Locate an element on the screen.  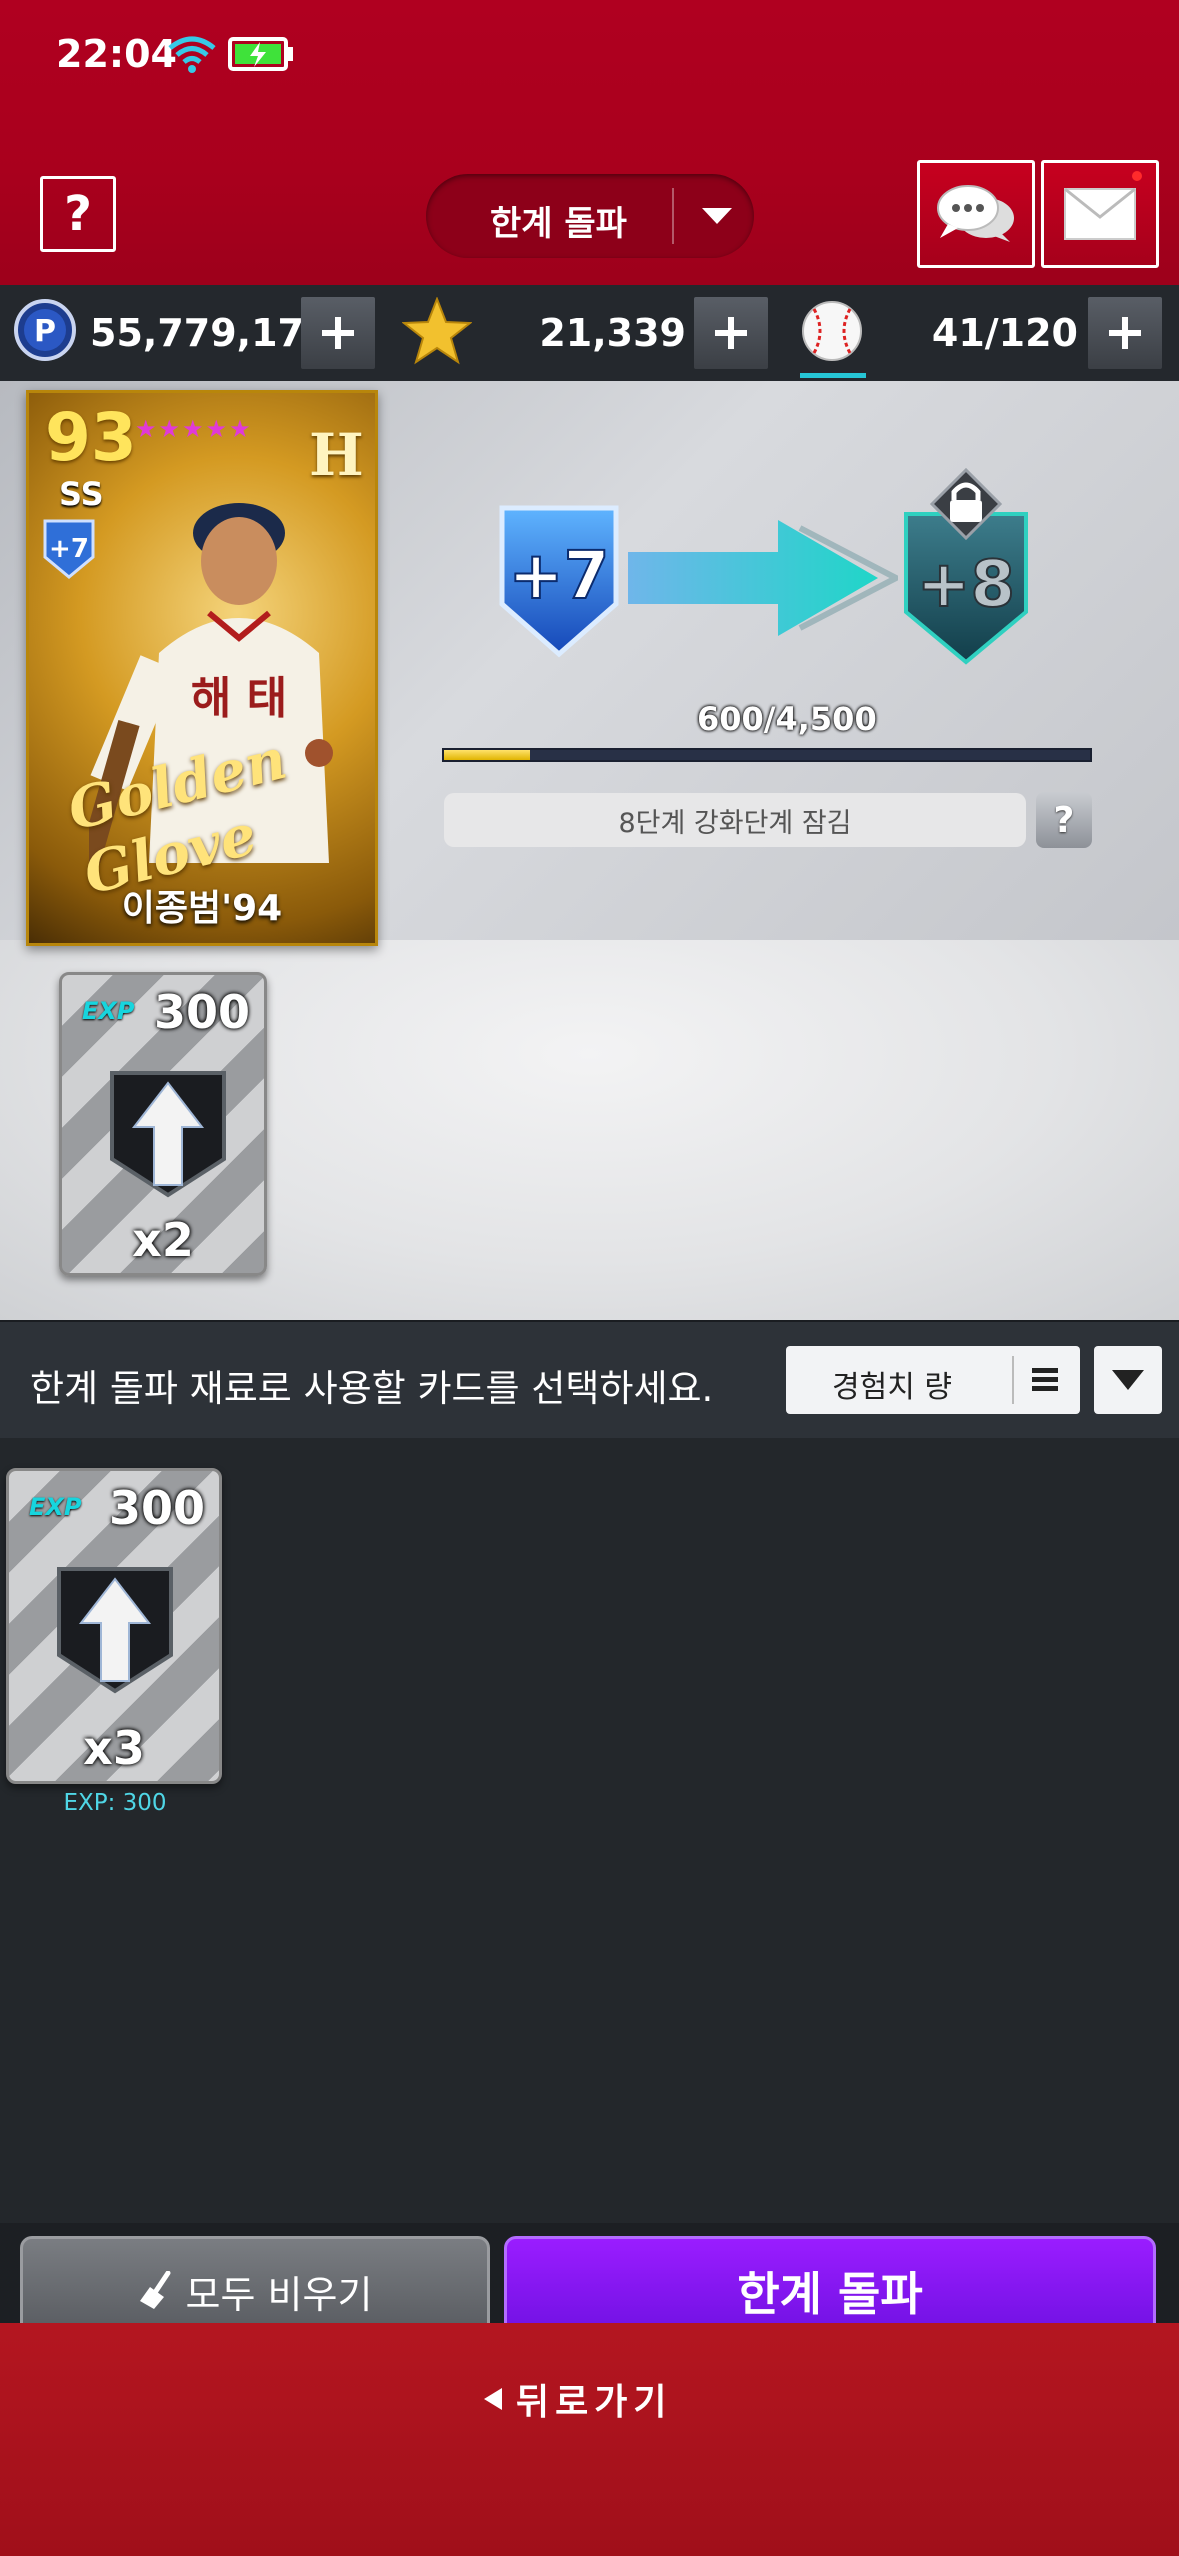
sort-direction-button is located at coordinates (1128, 1380).